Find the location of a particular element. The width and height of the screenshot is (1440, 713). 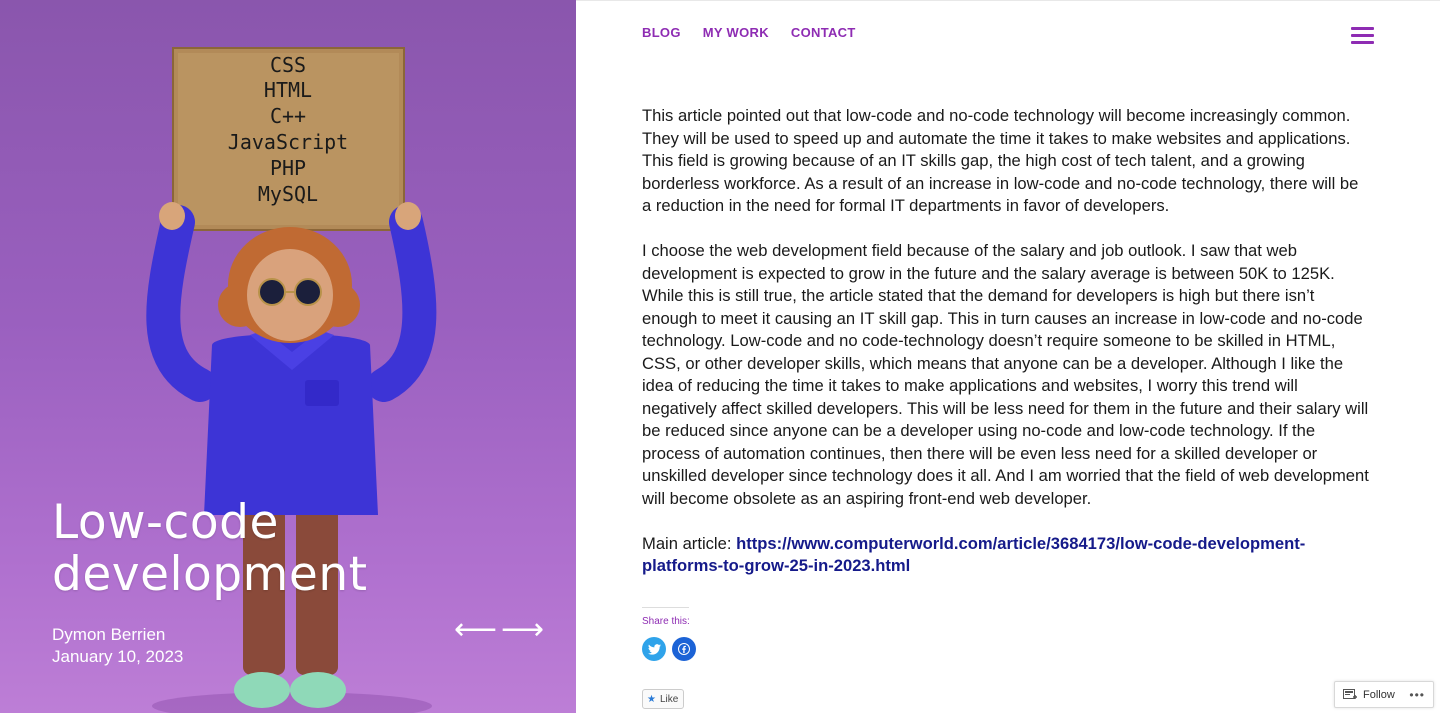

post-date: January 10, 2023 is located at coordinates (117, 657).